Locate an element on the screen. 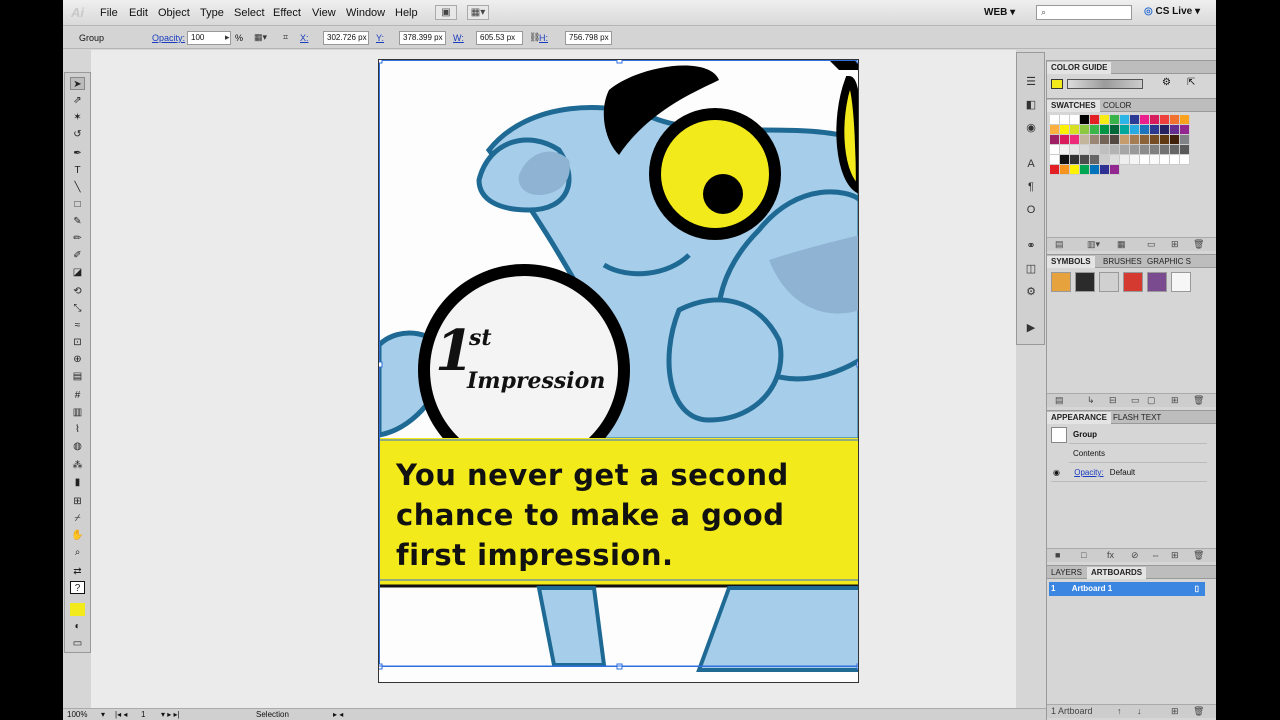  symbol-mask-icon is located at coordinates (1133, 282).